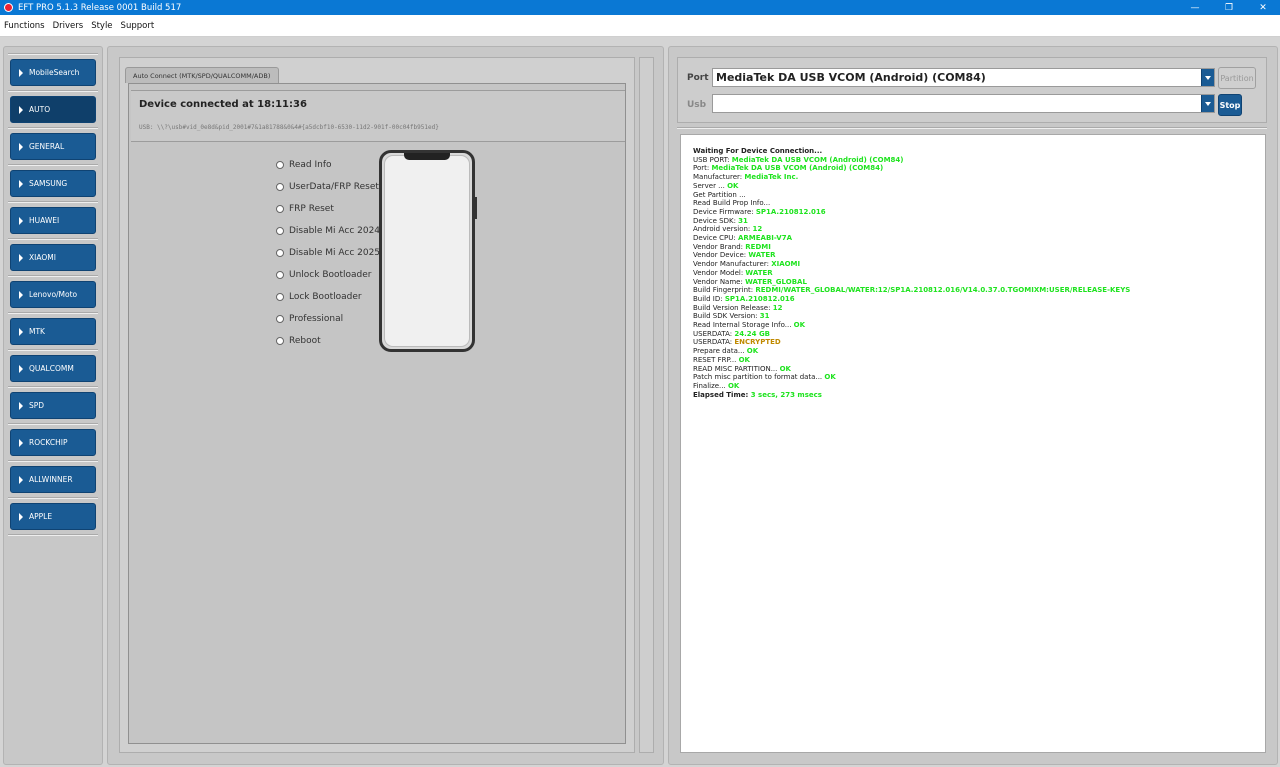 This screenshot has width=1280, height=767. I want to click on menu-drivers: Drivers, so click(68, 26).